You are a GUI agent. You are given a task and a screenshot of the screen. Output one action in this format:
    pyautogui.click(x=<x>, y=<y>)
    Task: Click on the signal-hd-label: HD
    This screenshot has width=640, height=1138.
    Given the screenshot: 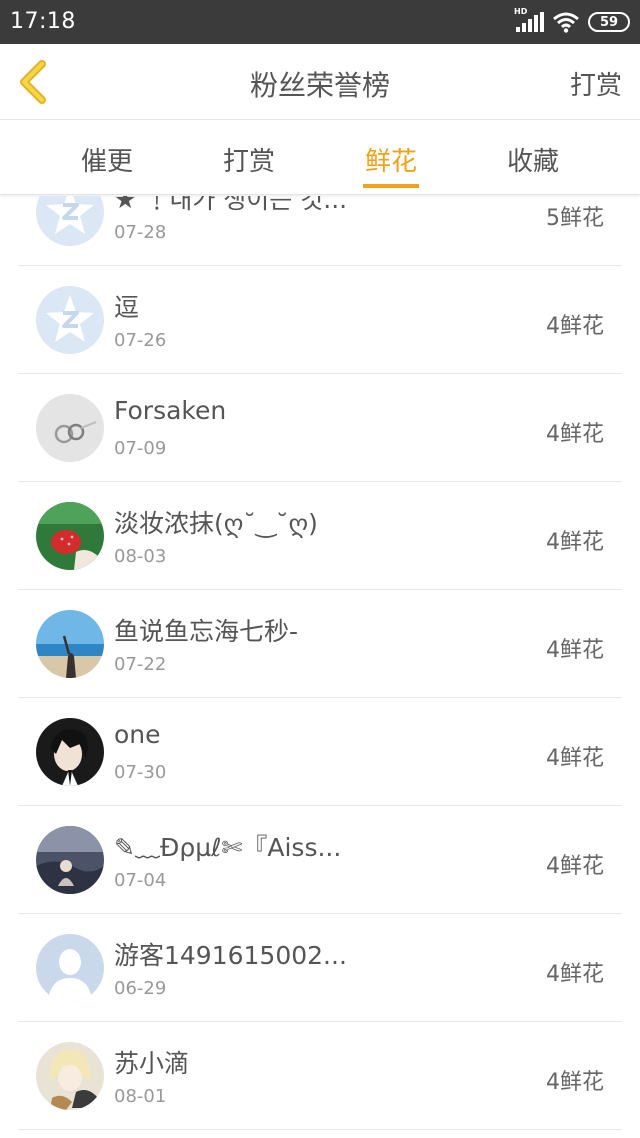 What is the action you would take?
    pyautogui.click(x=521, y=11)
    